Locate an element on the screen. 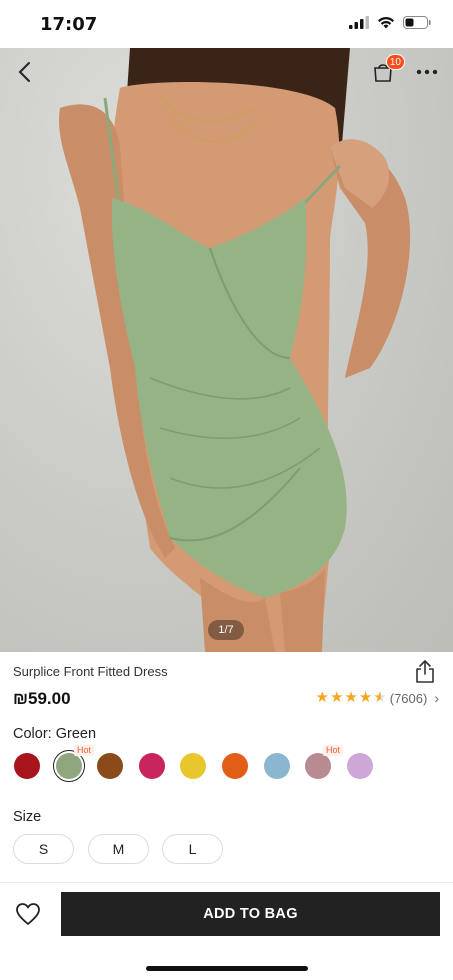 Image resolution: width=453 pixels, height=980 pixels. rating-count: (7606) is located at coordinates (408, 698).